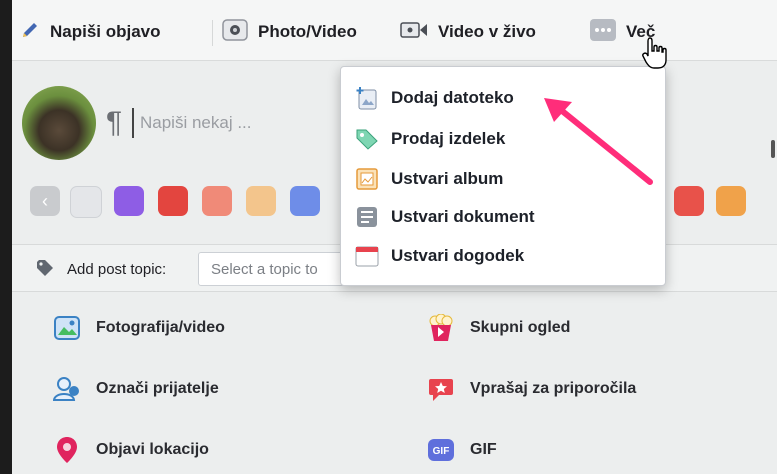 This screenshot has width=777, height=474. I want to click on menu-item-add-file: Dodaj datoteko, so click(434, 98).